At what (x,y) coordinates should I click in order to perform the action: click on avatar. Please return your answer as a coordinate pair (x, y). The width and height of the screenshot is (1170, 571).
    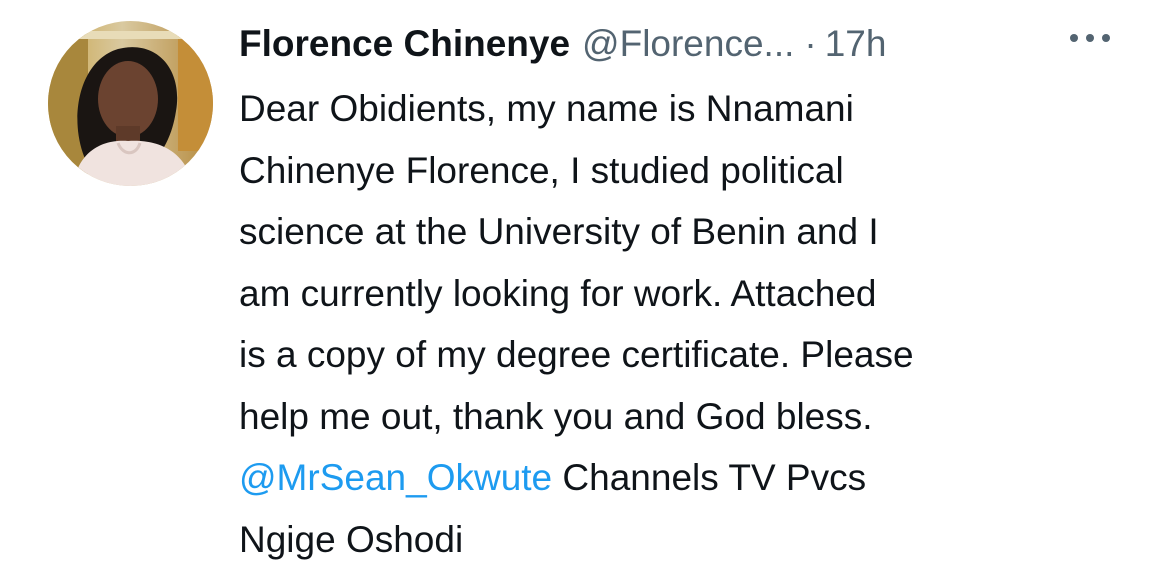
    Looking at the image, I should click on (130, 103).